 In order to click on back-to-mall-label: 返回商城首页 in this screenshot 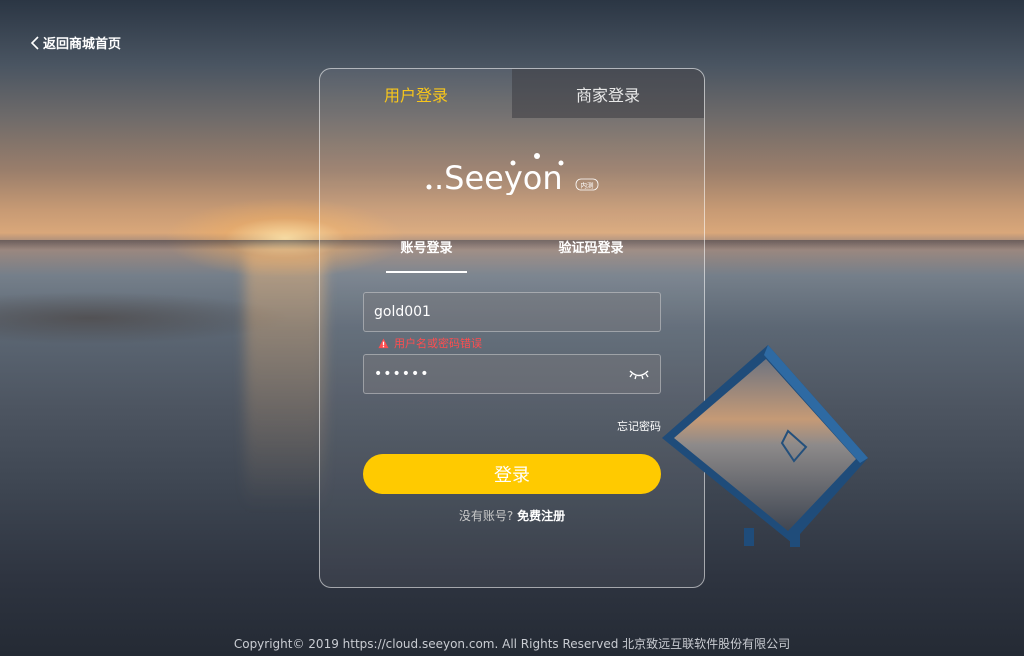, I will do `click(82, 44)`.